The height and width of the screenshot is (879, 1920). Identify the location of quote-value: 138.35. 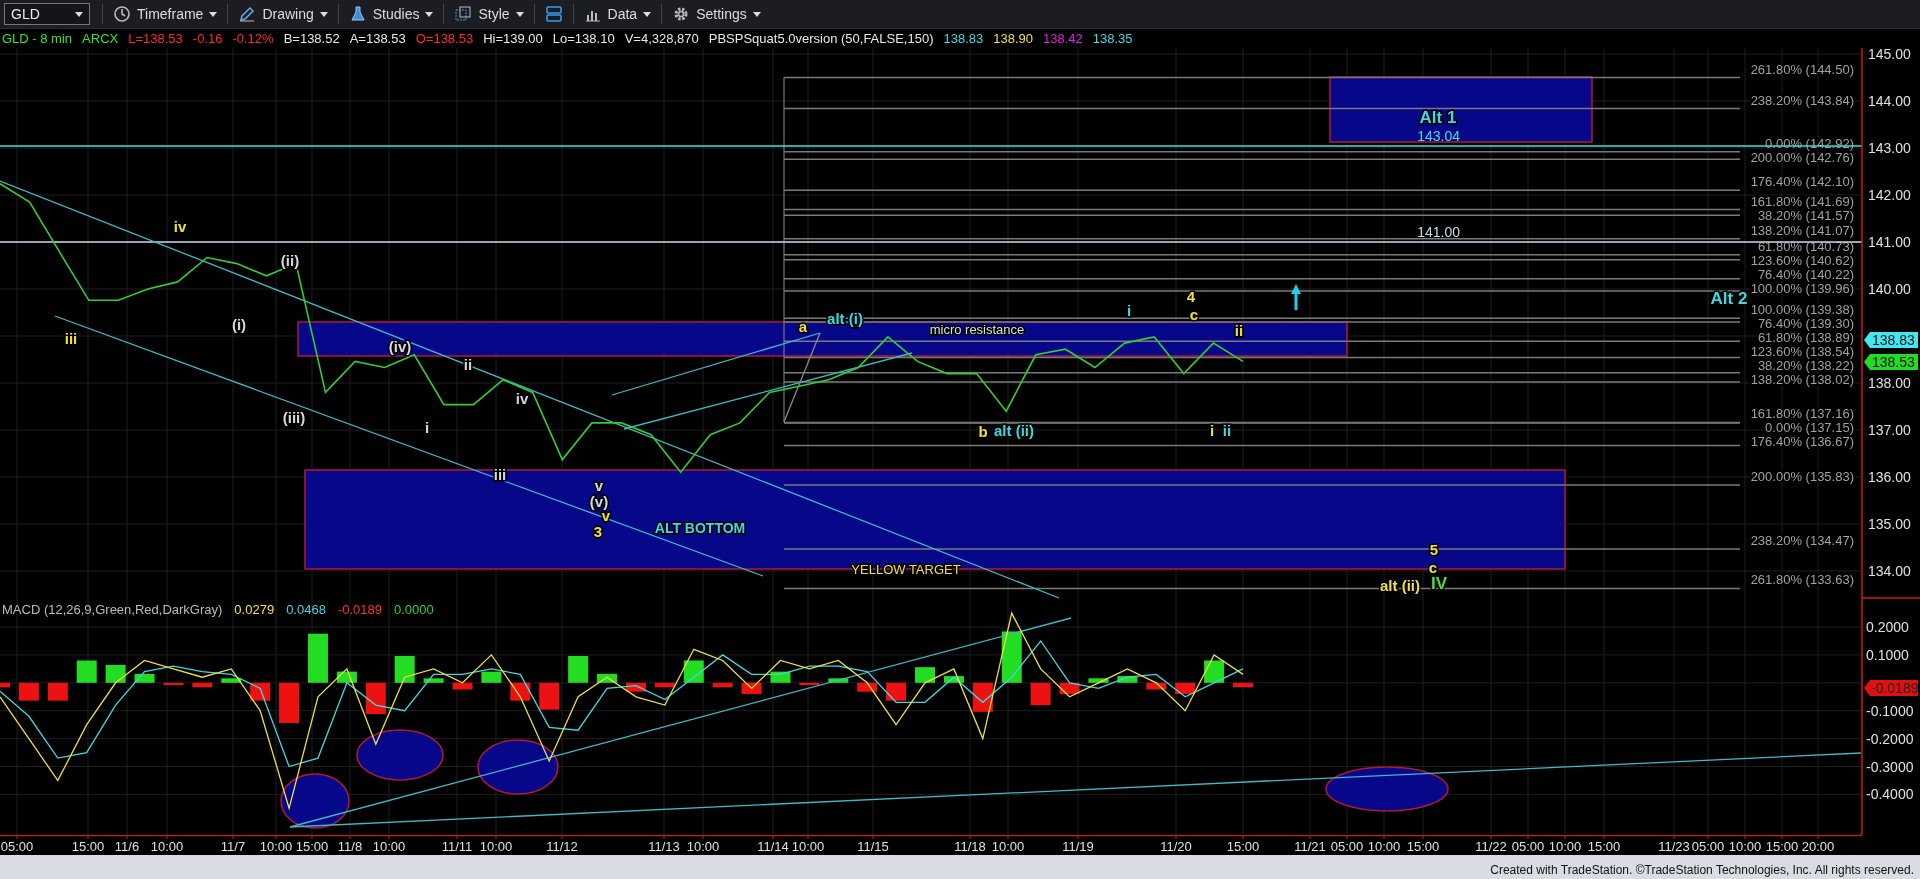
(1112, 38).